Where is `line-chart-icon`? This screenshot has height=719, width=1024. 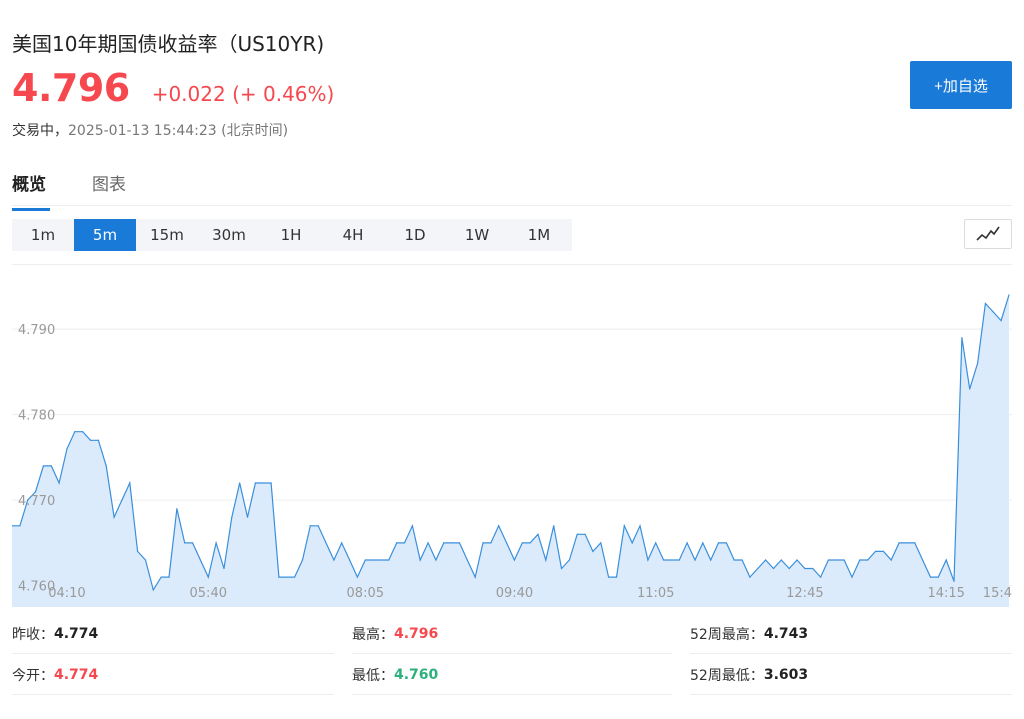
line-chart-icon is located at coordinates (988, 233).